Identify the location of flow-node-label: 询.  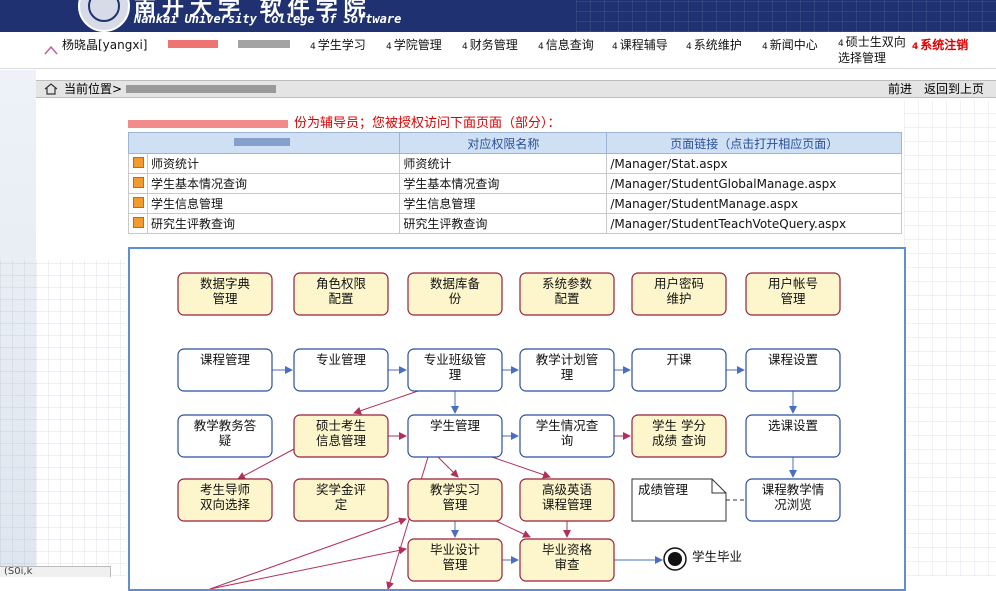
(567, 440).